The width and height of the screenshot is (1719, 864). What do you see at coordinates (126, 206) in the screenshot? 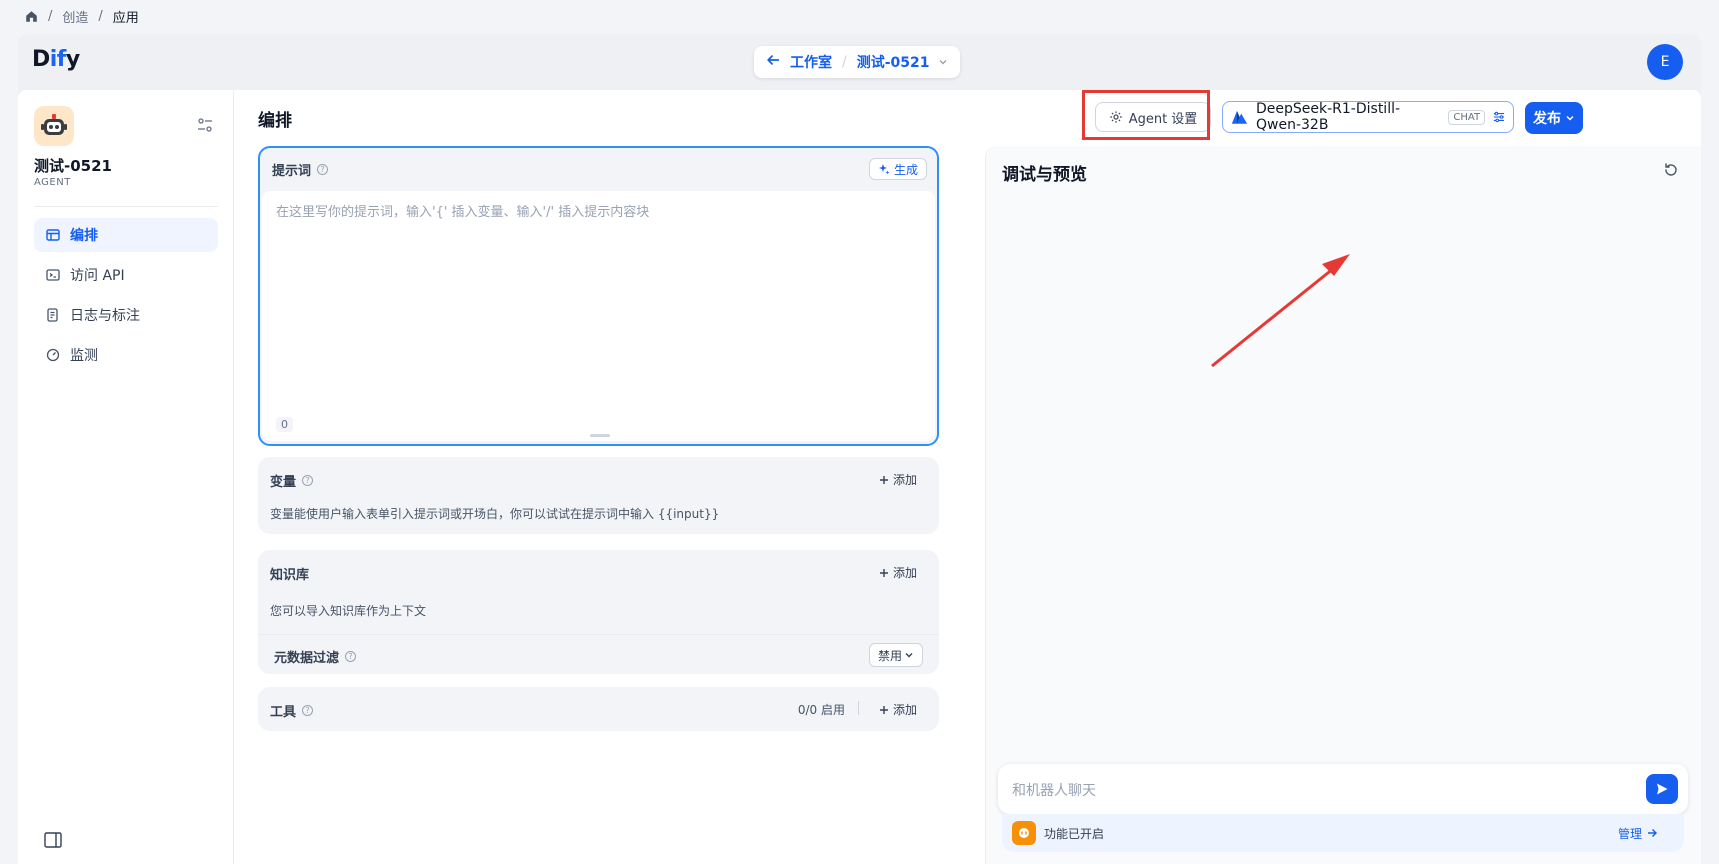
I see `sidebar-divider` at bounding box center [126, 206].